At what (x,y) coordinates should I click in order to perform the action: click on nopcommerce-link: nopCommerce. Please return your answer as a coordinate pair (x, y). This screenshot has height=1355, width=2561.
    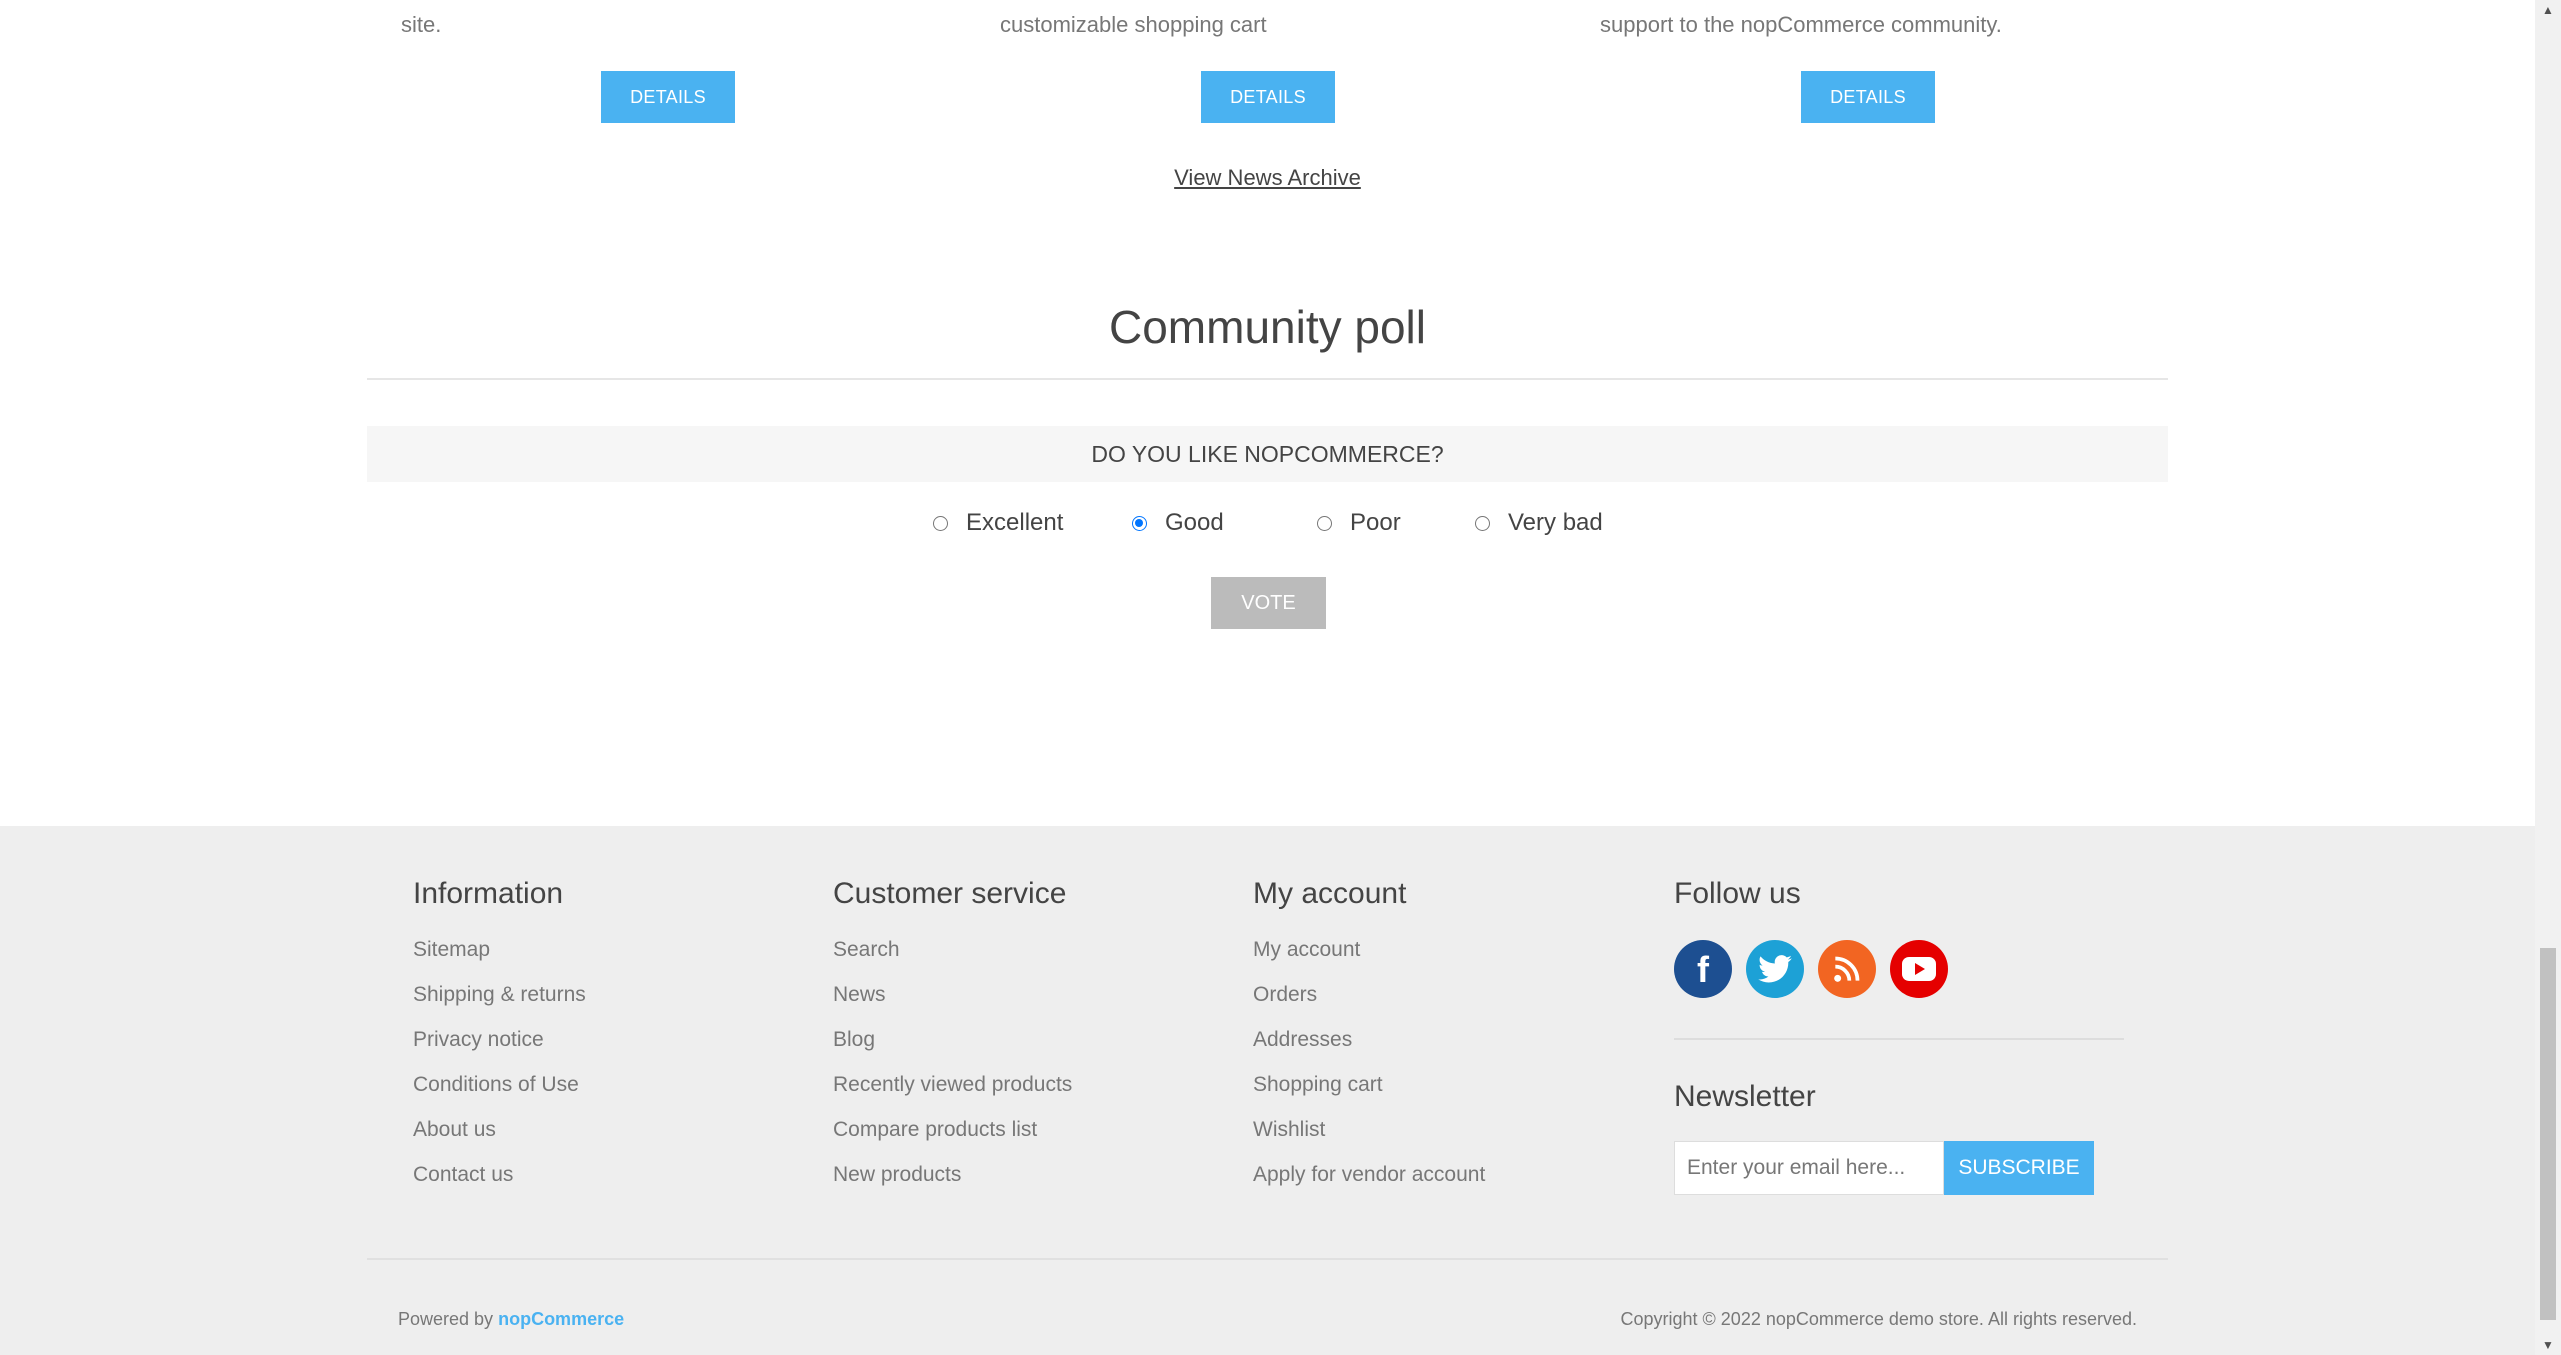
    Looking at the image, I should click on (561, 1319).